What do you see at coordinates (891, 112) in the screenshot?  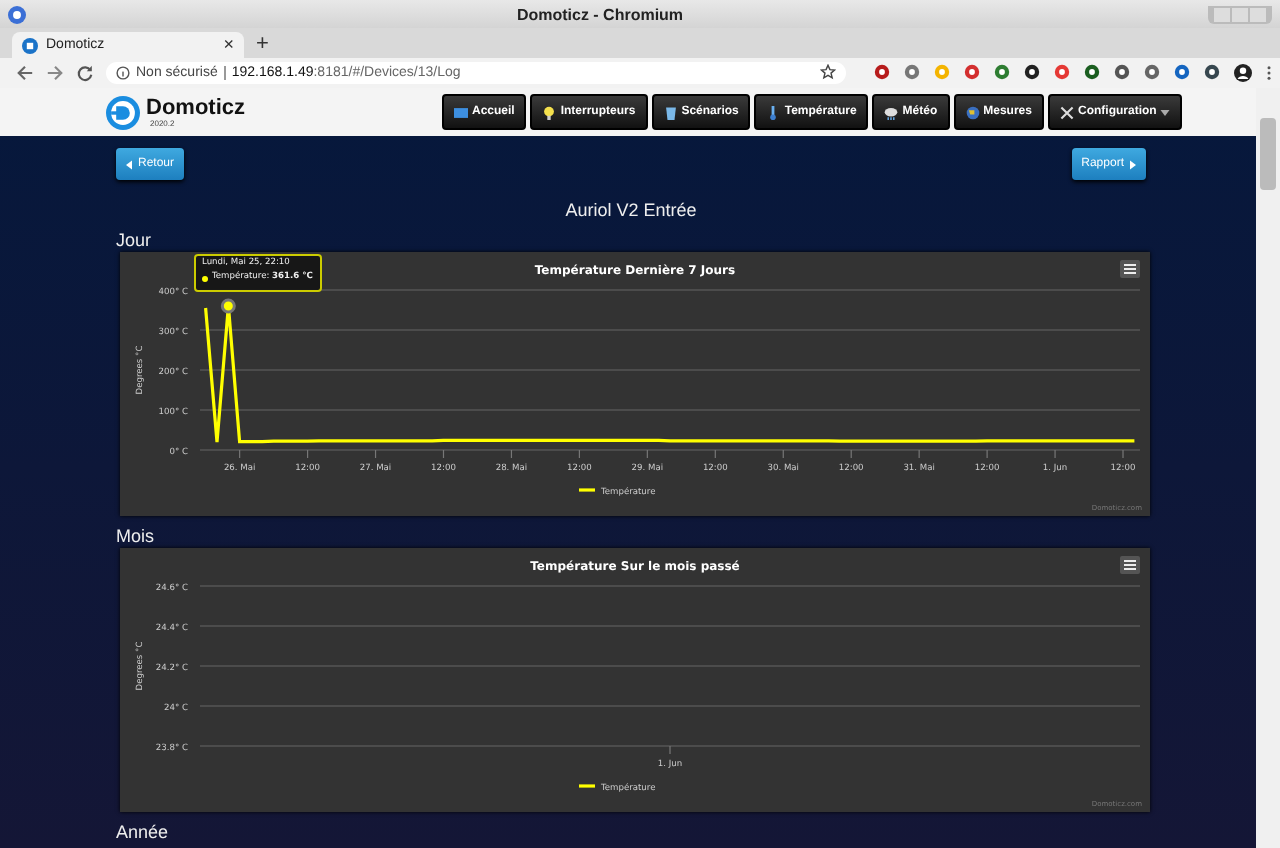 I see `cloud-icon` at bounding box center [891, 112].